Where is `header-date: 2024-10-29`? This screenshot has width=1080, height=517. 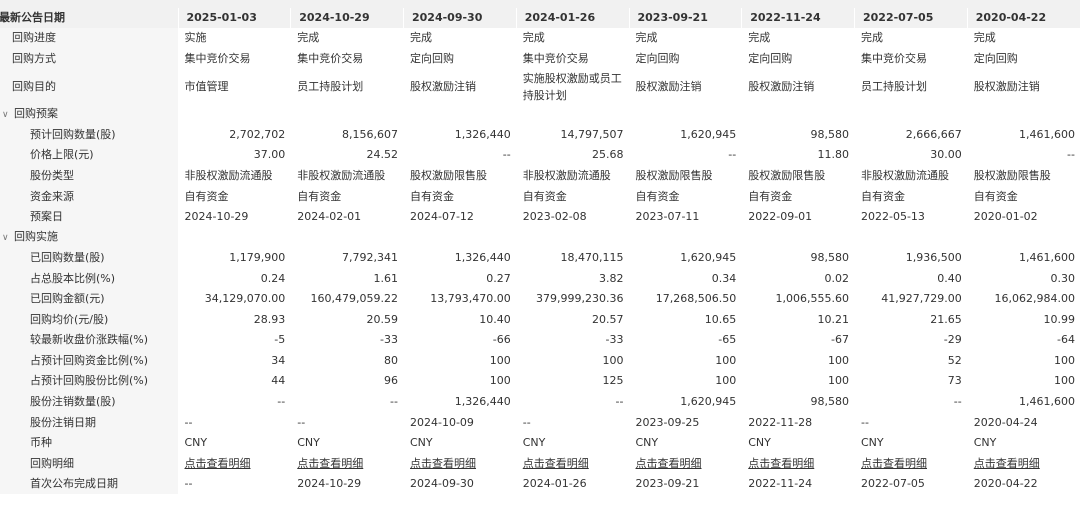 header-date: 2024-10-29 is located at coordinates (347, 18).